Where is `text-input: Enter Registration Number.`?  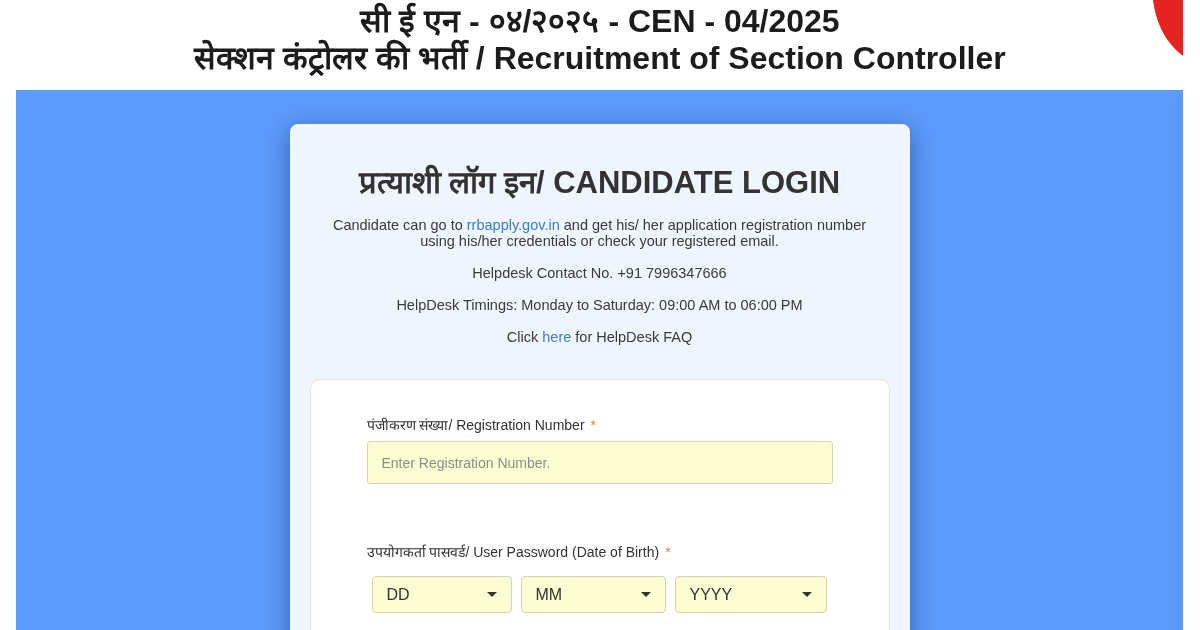
text-input: Enter Registration Number. is located at coordinates (599, 462).